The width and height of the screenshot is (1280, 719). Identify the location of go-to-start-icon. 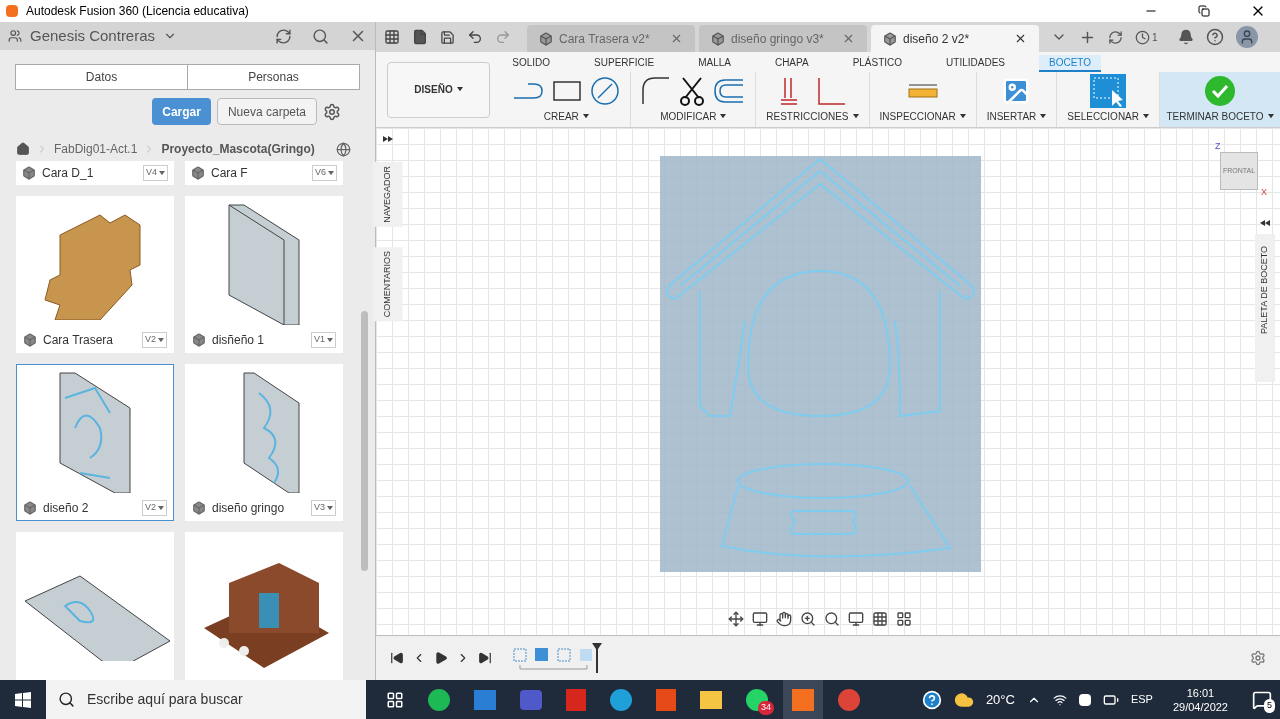
(397, 658).